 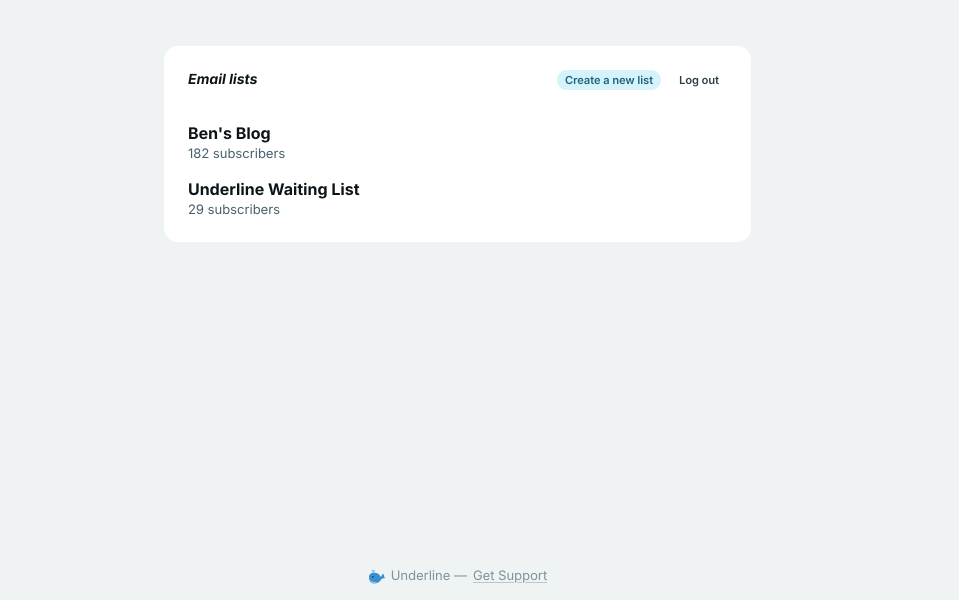 What do you see at coordinates (234, 210) in the screenshot?
I see `subscriber-count: 29 subscribers` at bounding box center [234, 210].